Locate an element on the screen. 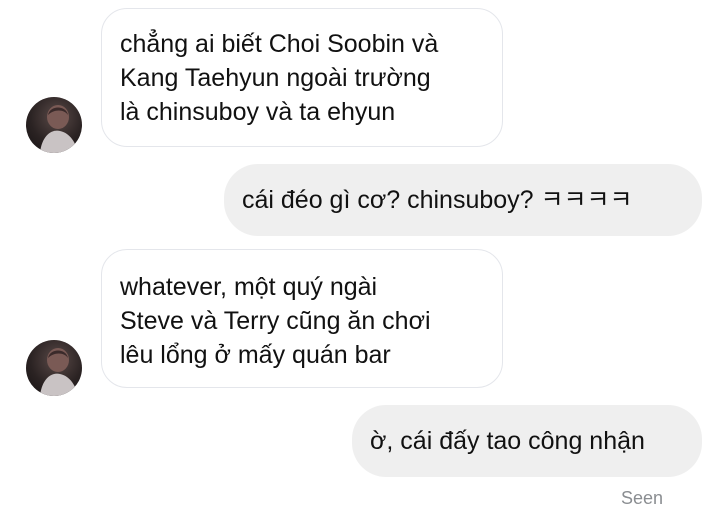  outgoing-message-bubble: ờ, cái đấy tao công nhận is located at coordinates (527, 441).